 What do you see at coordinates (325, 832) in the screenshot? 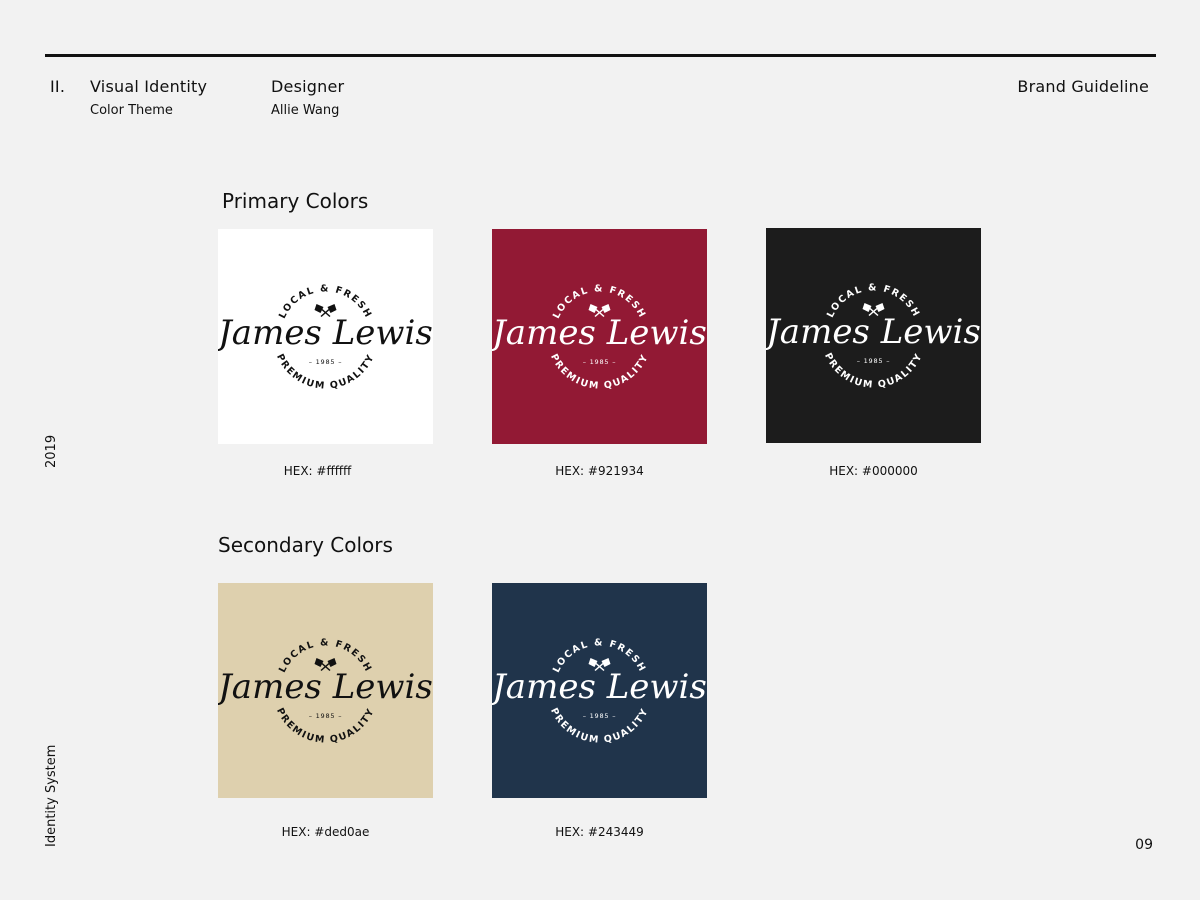
I see `hex-label-tan: HEX: #ded0ae` at bounding box center [325, 832].